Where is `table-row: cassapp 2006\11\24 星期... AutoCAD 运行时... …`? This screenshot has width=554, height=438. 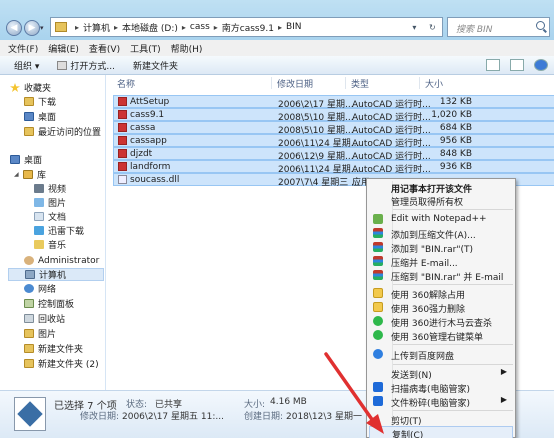
table-row: cassapp 2006\11\24 星期... AutoCAD 运行时... … is located at coordinates (333, 141).